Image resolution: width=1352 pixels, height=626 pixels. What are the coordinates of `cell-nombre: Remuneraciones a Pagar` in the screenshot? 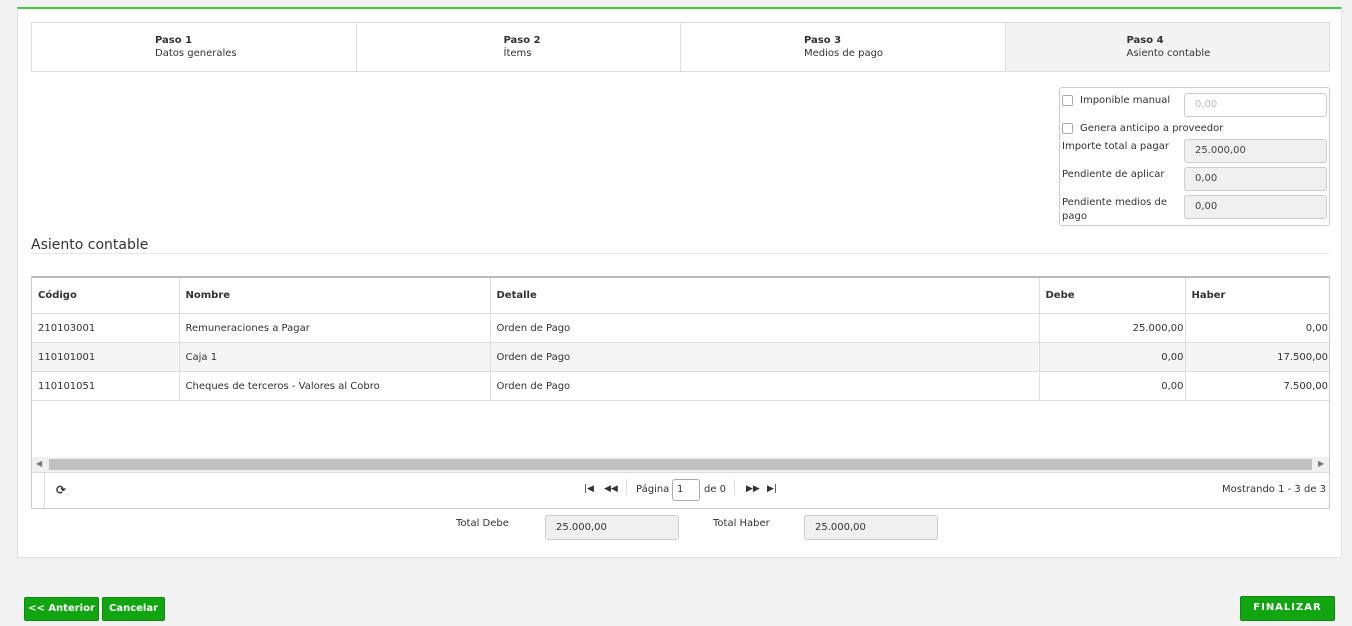 It's located at (335, 328).